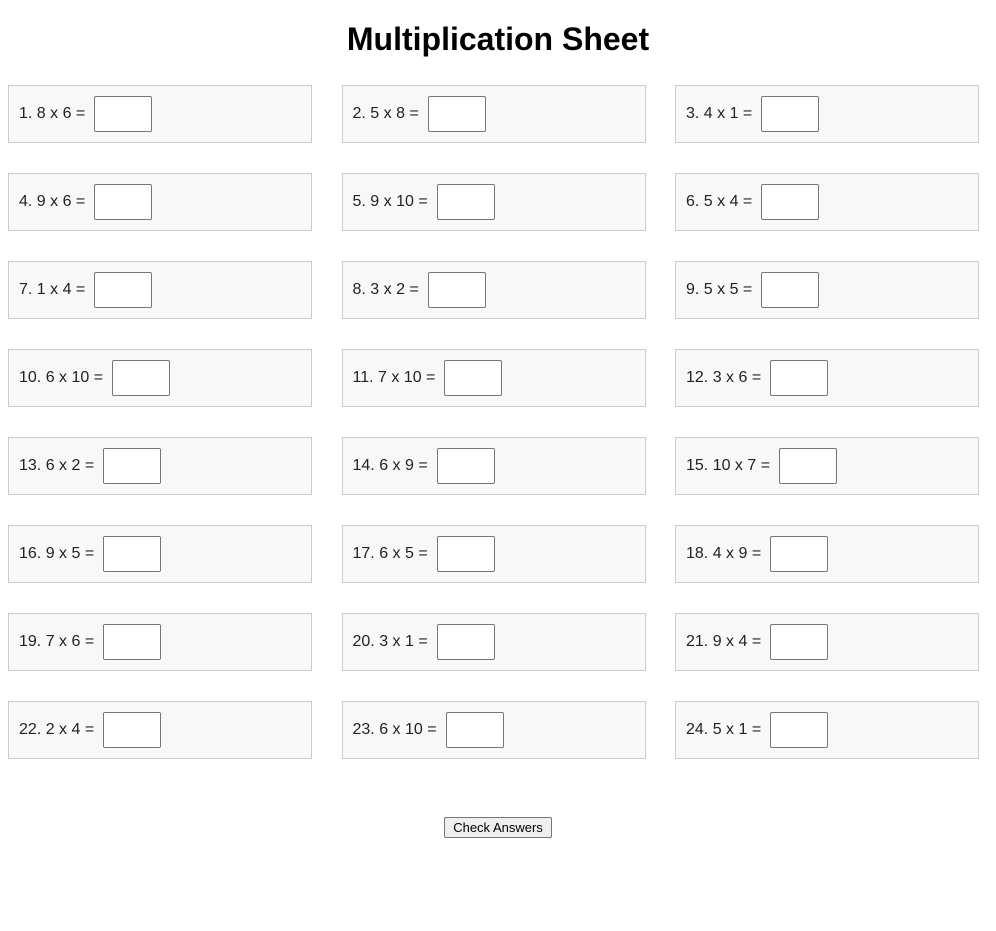 The image size is (996, 931). Describe the element at coordinates (827, 114) in the screenshot. I see `problem-item: 3. 4 x 1 =` at that location.